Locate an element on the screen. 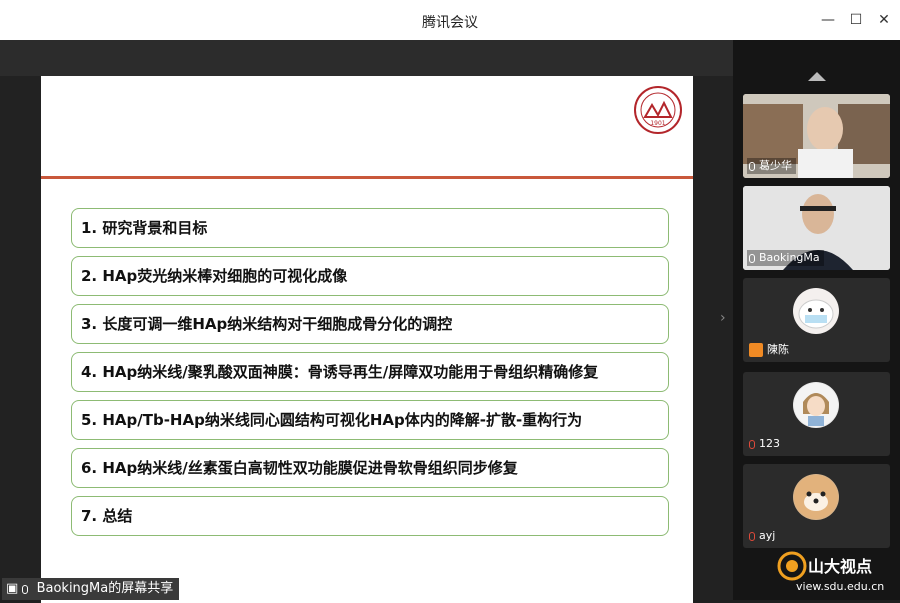  outline-item-4: 4. HAp纳米线/聚乳酸双面神膜：骨诱导再生/屏障双功能用于骨组织精确修复 is located at coordinates (370, 372).